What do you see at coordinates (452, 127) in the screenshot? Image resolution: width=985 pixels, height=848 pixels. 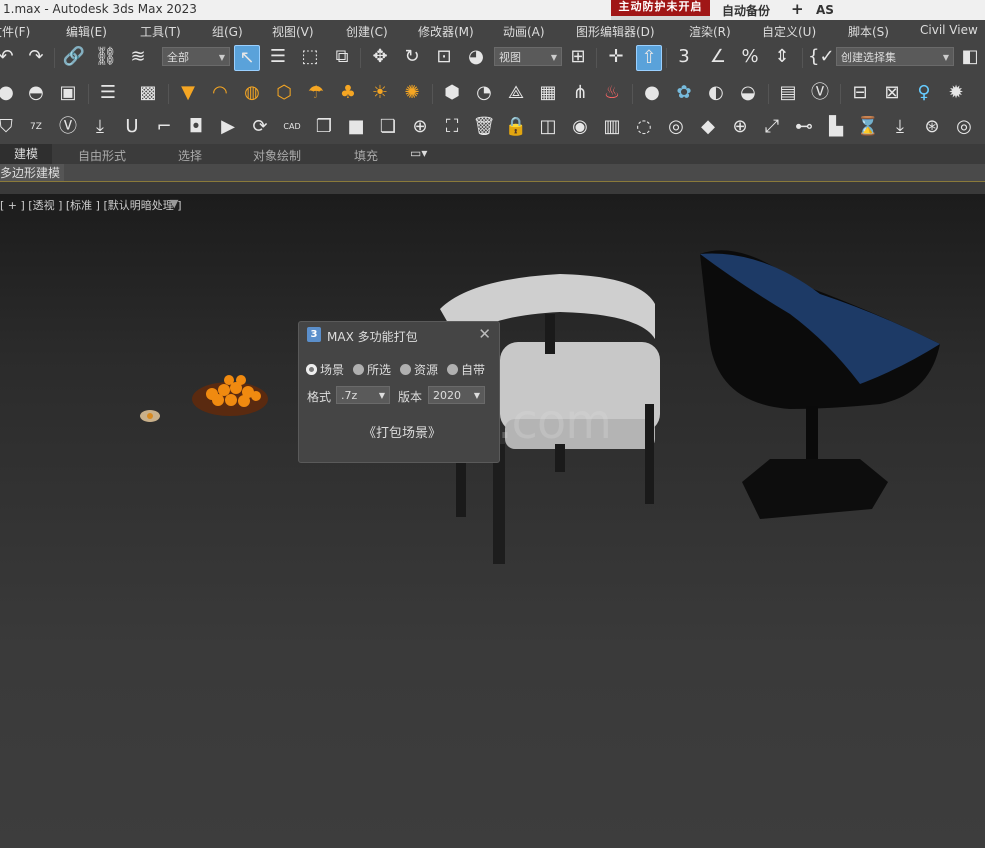 I see `fit-icon: ⛶` at bounding box center [452, 127].